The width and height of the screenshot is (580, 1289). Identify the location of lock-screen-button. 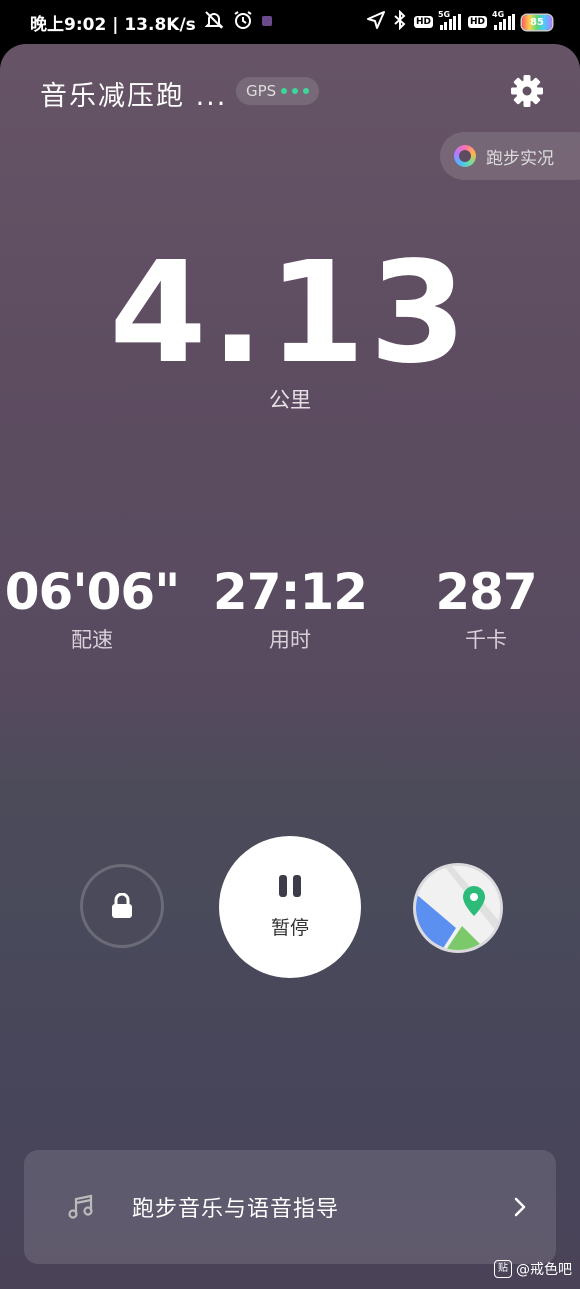
(122, 906).